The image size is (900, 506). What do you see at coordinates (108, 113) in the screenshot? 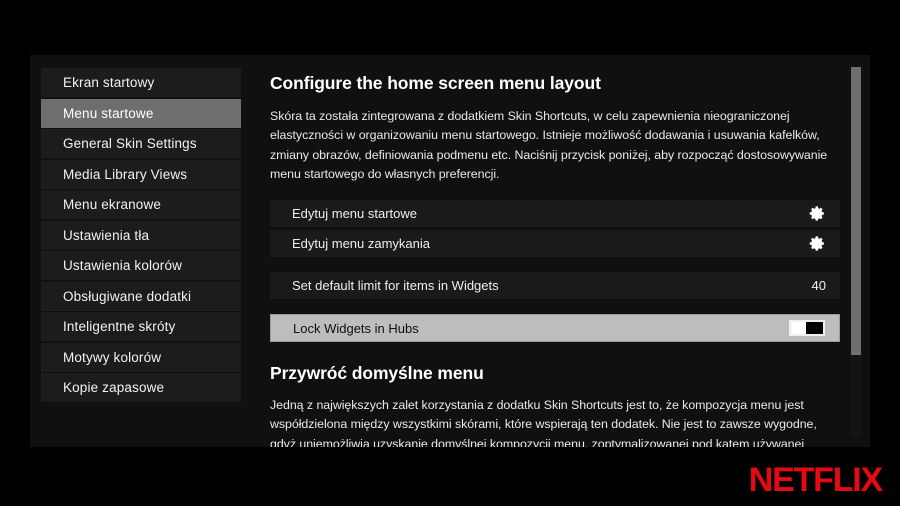
I see `sidebar-item-label: Menu startowe` at bounding box center [108, 113].